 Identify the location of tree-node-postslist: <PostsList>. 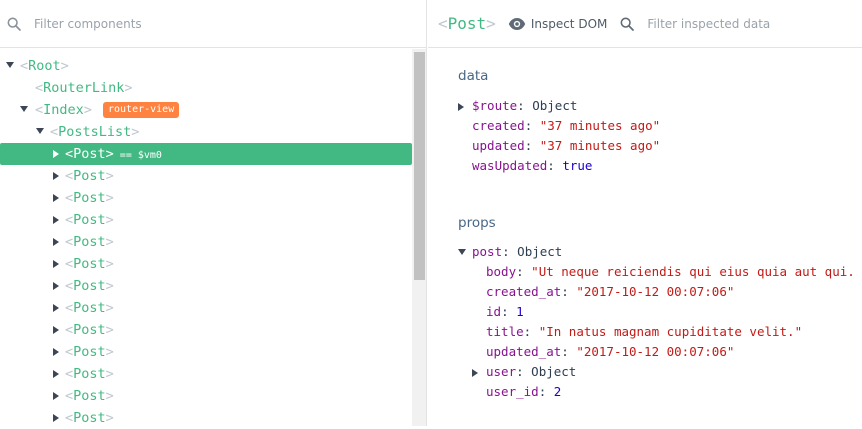
(206, 132).